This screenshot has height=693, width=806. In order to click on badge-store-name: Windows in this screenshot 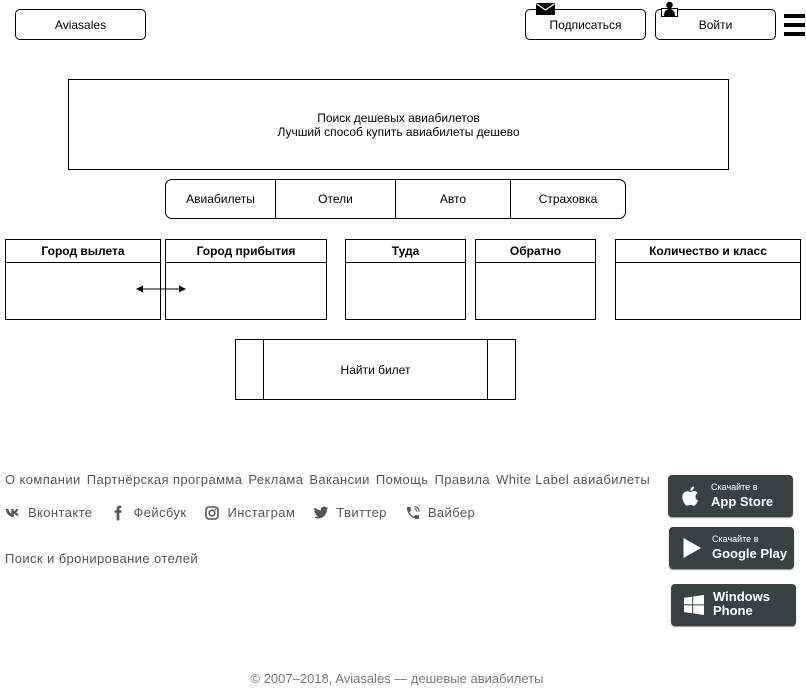, I will do `click(741, 596)`.